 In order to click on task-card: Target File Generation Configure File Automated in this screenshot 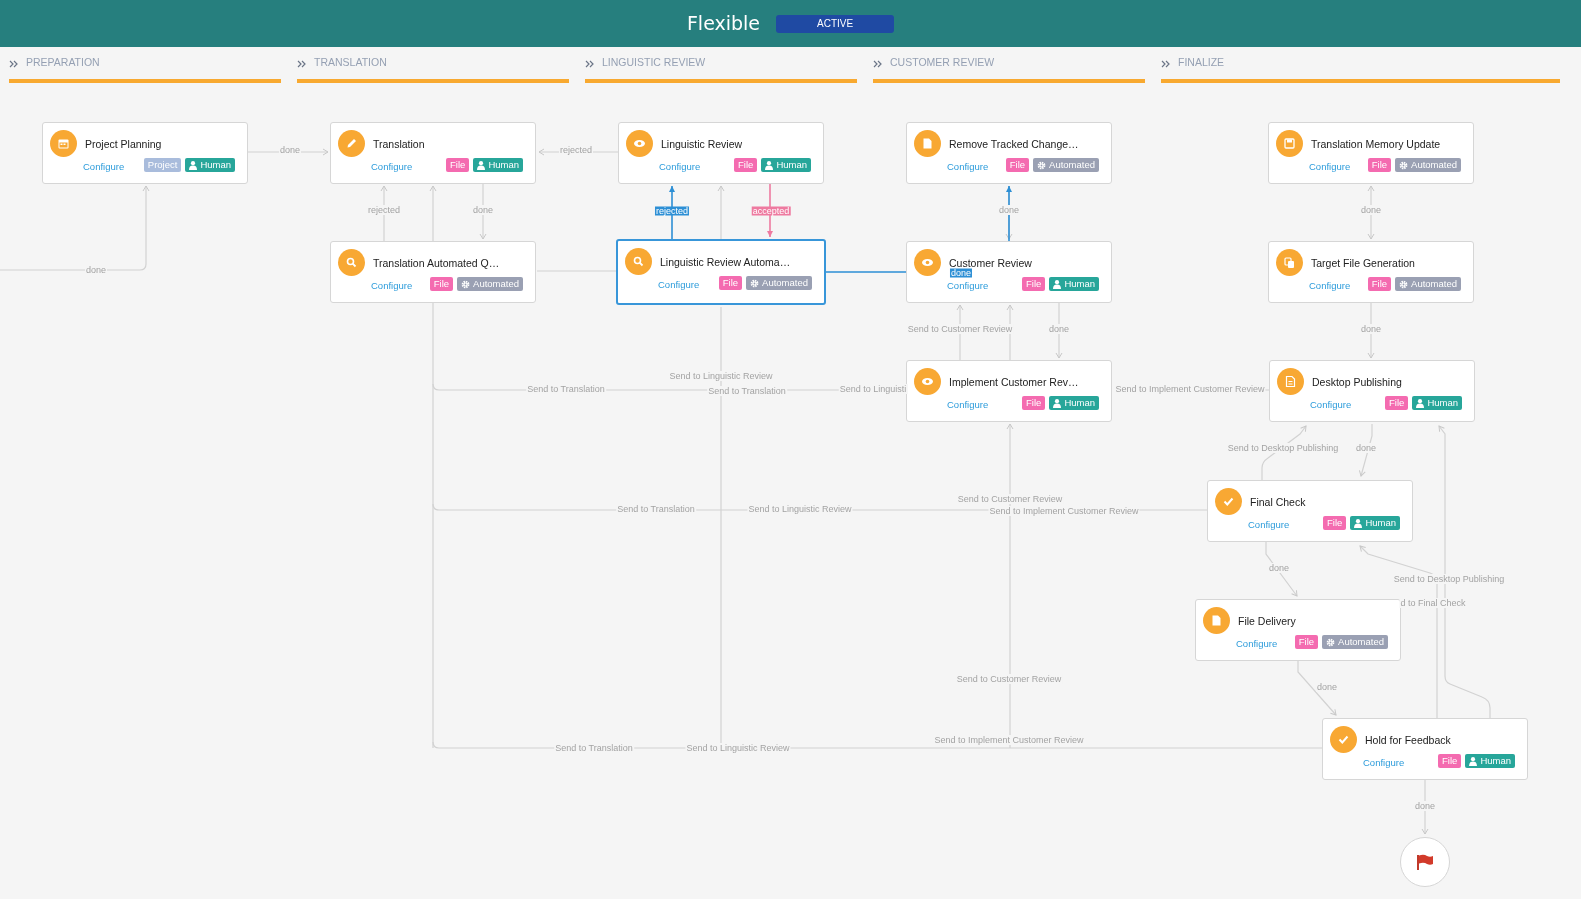, I will do `click(1371, 272)`.